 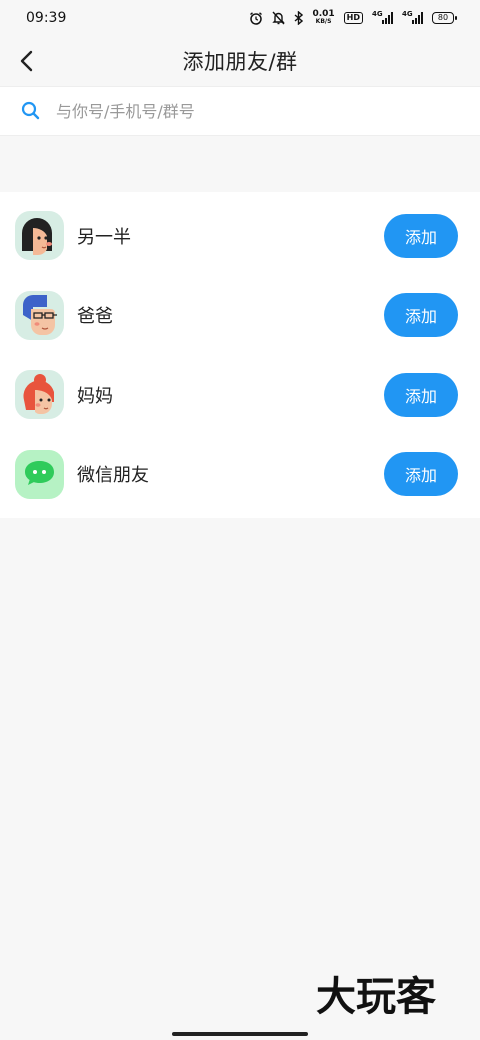 What do you see at coordinates (323, 21) in the screenshot?
I see `net-speed-unit: KB/S` at bounding box center [323, 21].